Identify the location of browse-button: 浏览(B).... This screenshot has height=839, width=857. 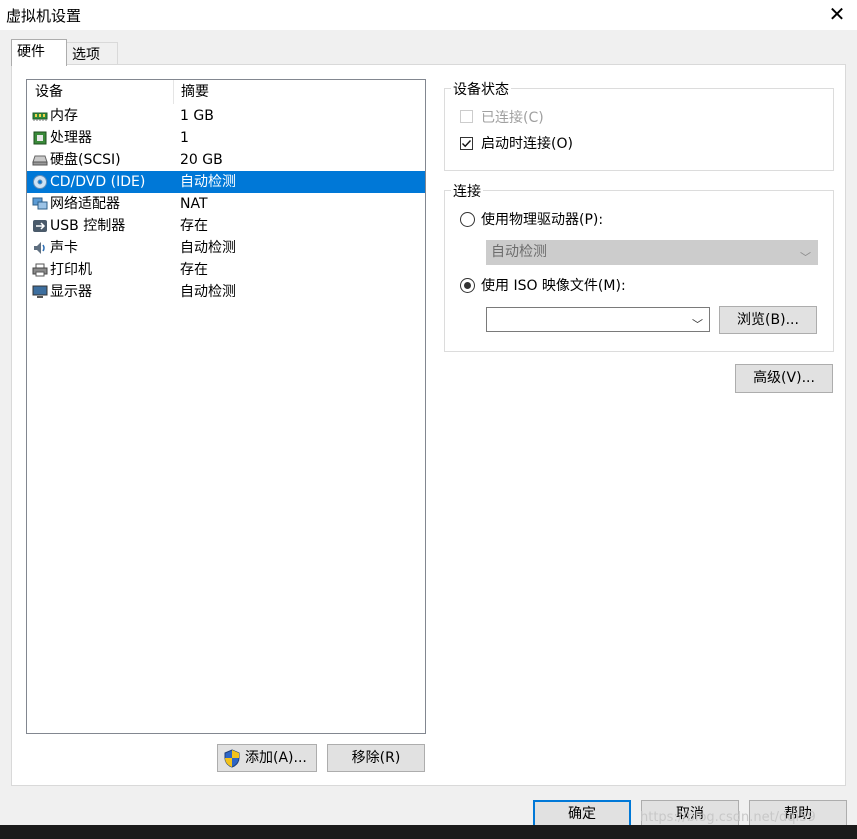
(768, 320).